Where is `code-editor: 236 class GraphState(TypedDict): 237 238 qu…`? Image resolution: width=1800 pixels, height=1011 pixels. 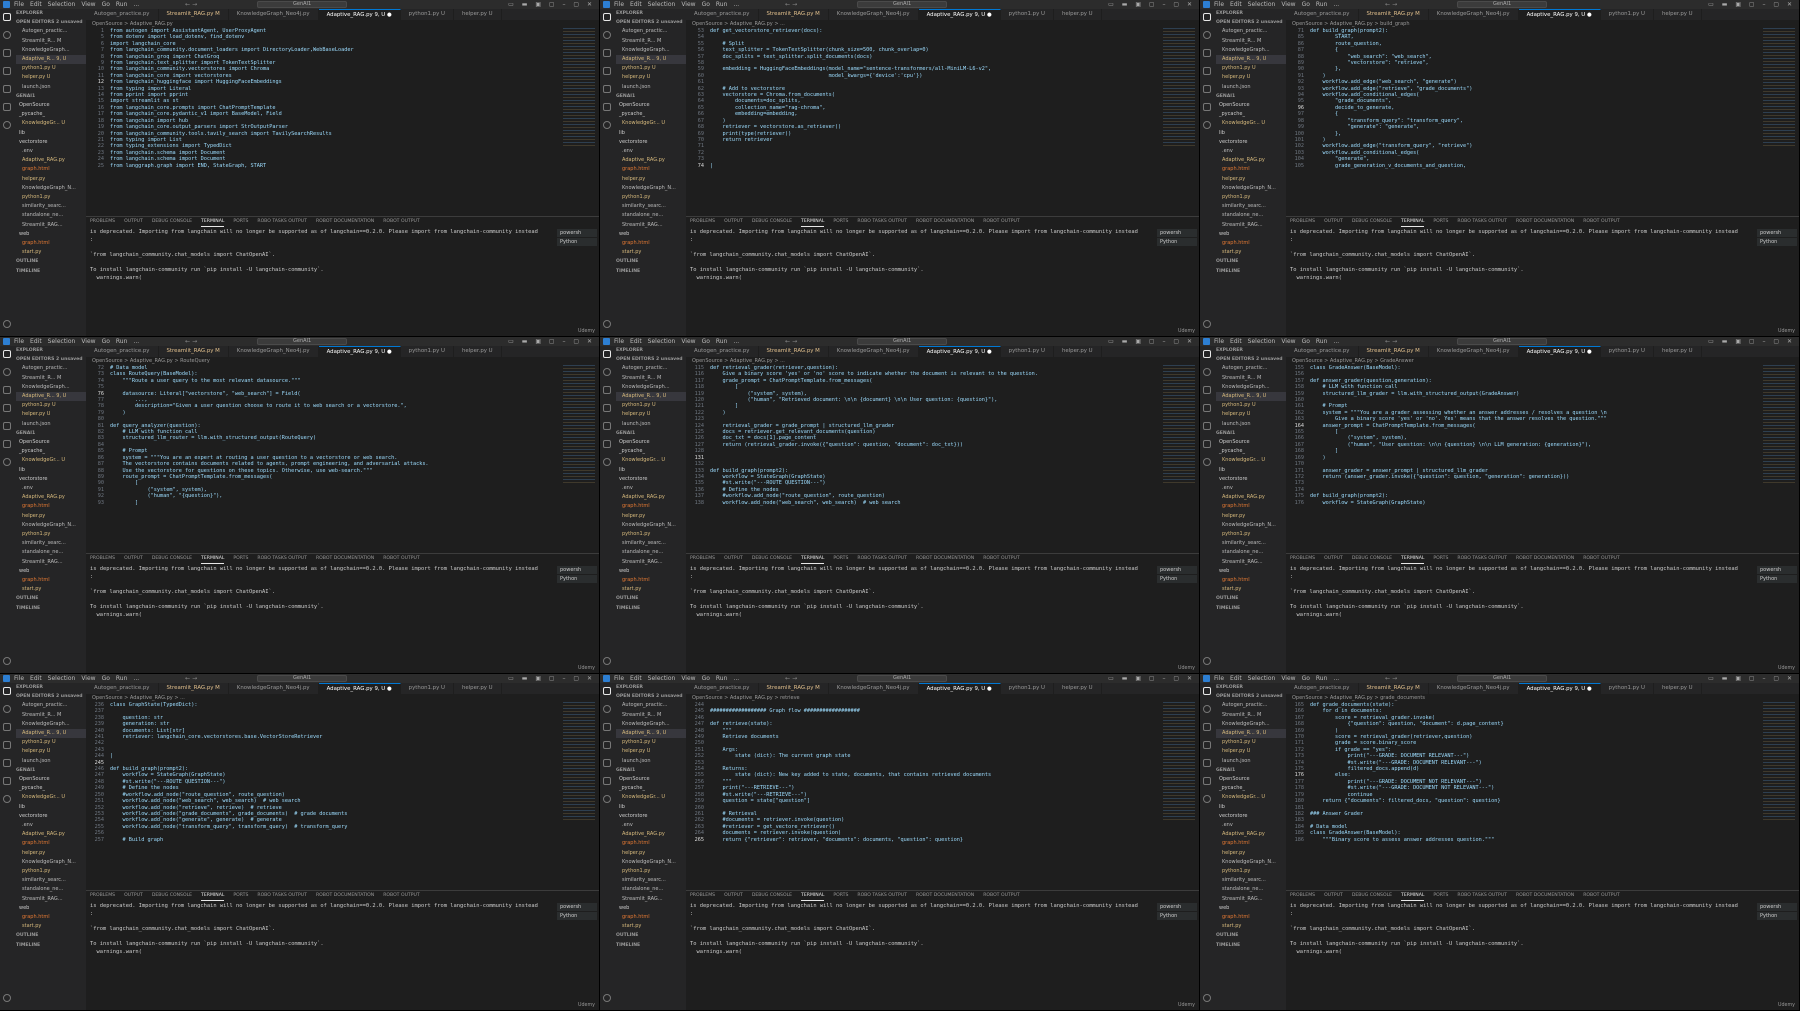
code-editor: 236 class GraphState(TypedDict): 237 238 qu… is located at coordinates (322, 796).